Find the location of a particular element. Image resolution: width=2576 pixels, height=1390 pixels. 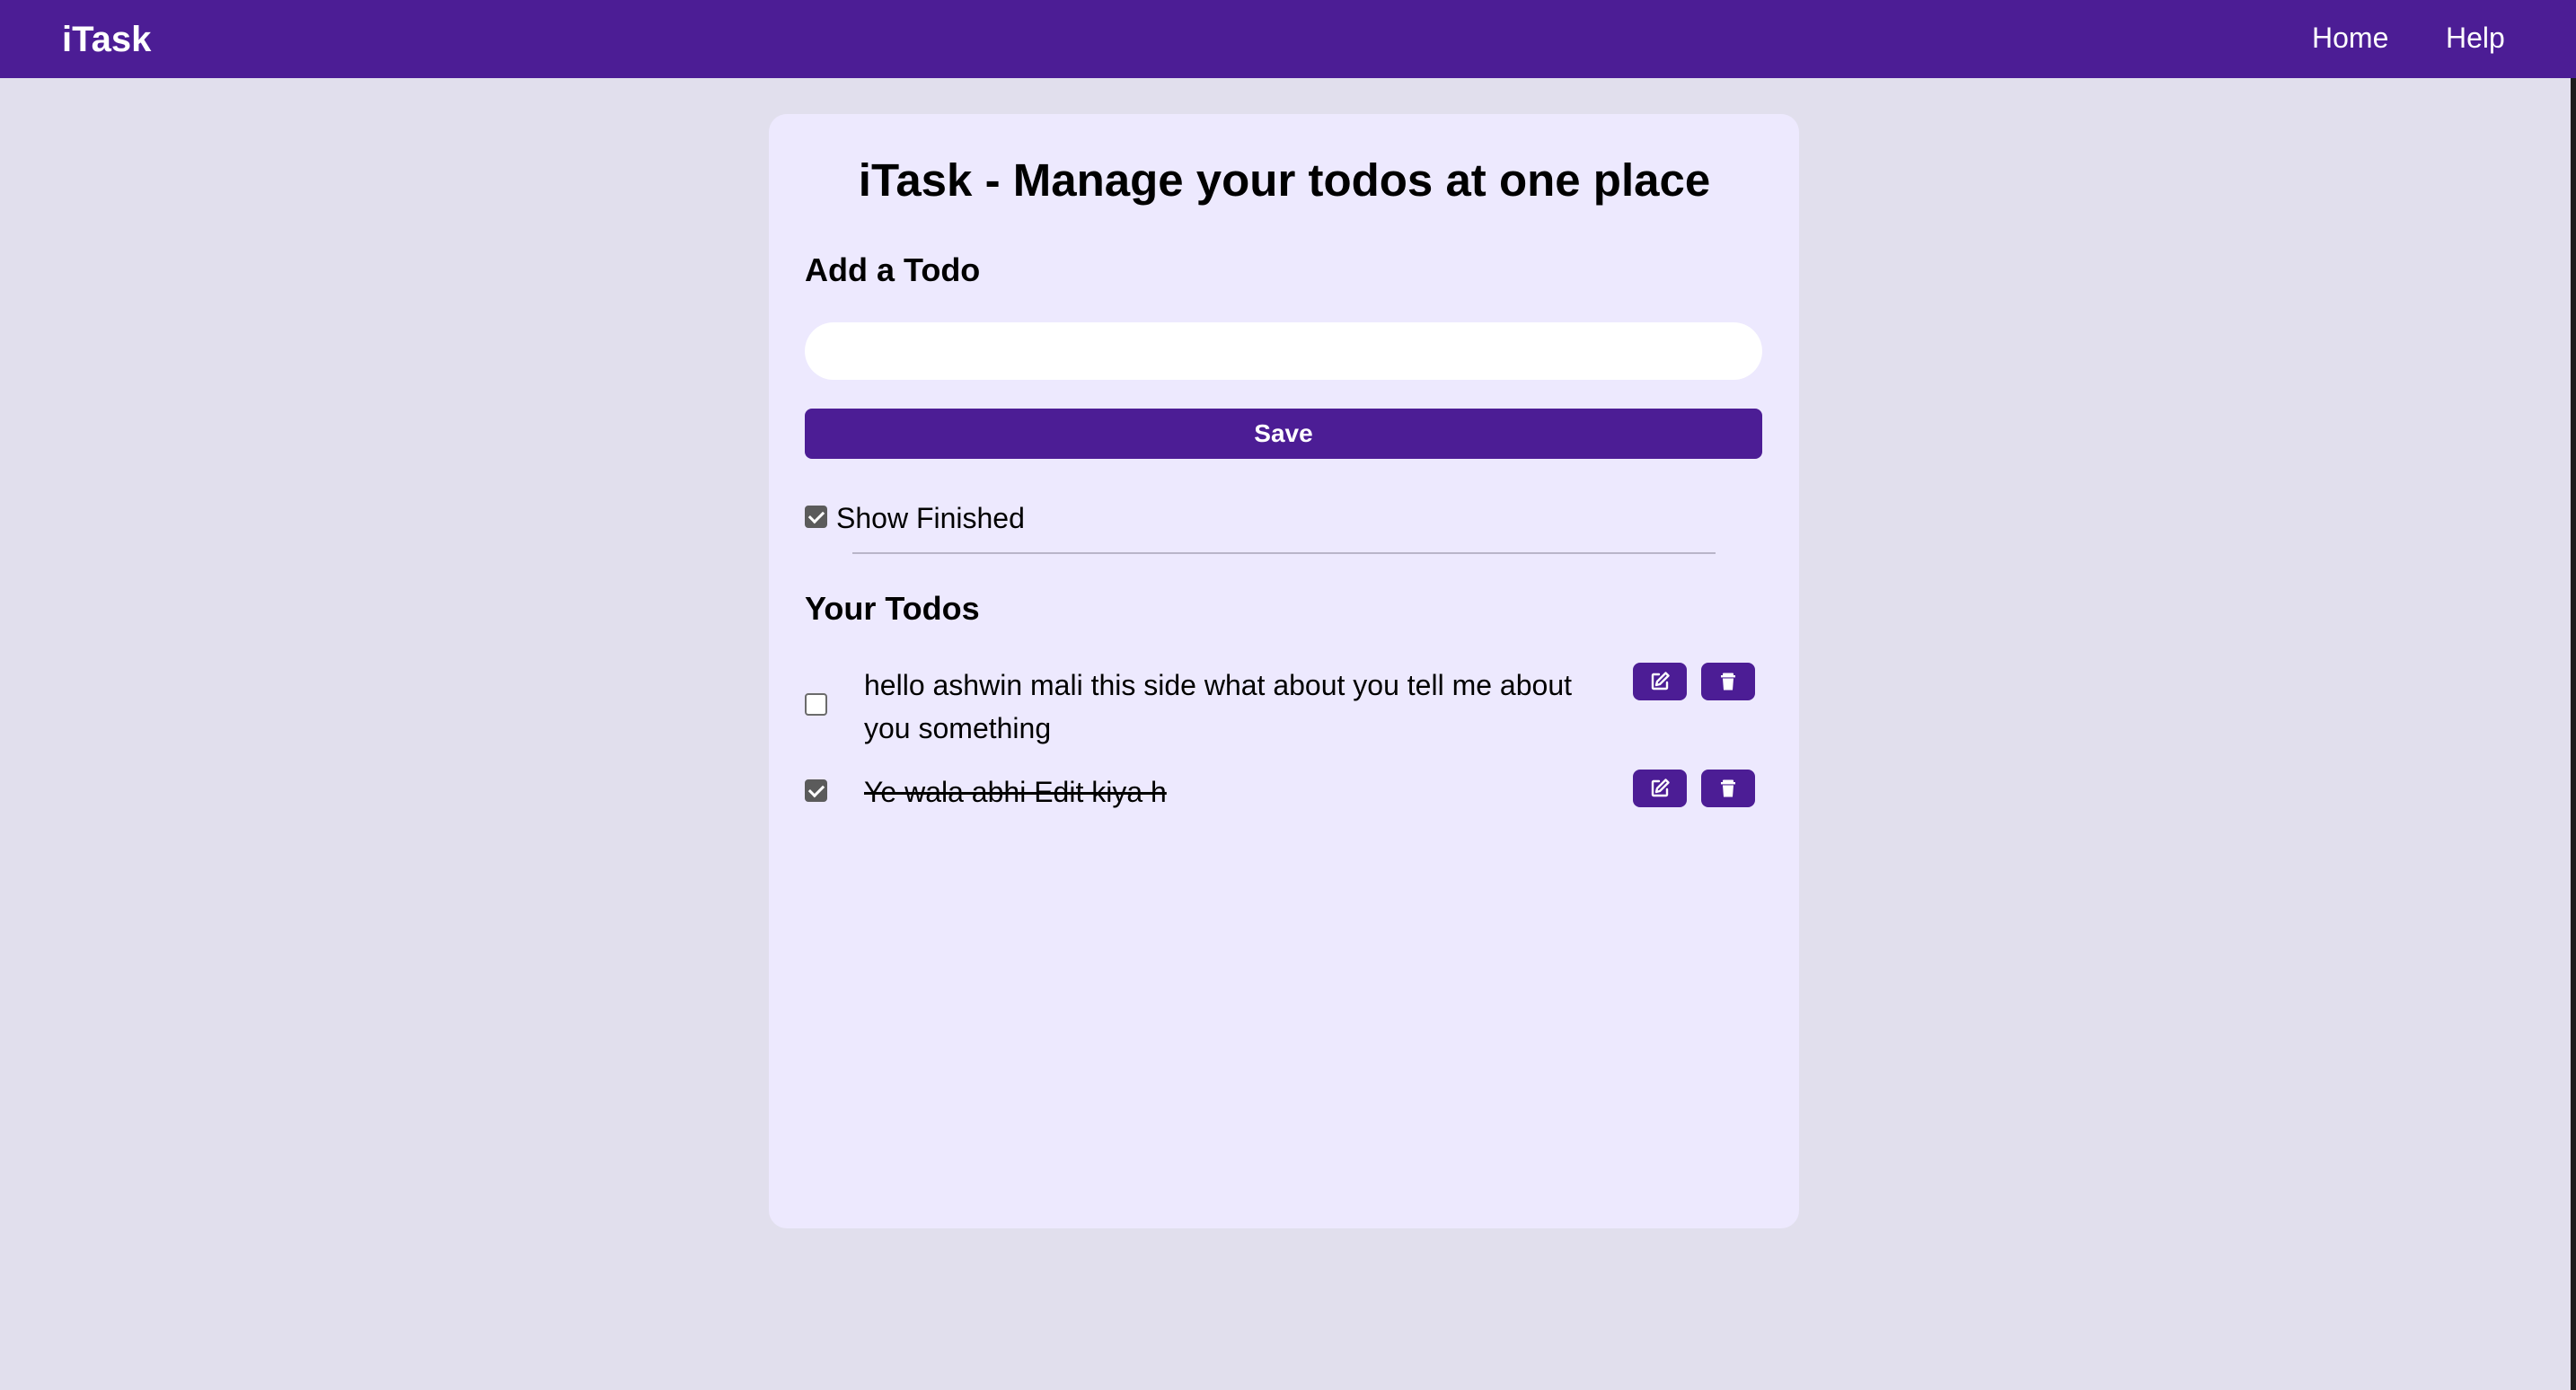

todo-text: Ye wala abhi Edit kiya h is located at coordinates (1015, 792).